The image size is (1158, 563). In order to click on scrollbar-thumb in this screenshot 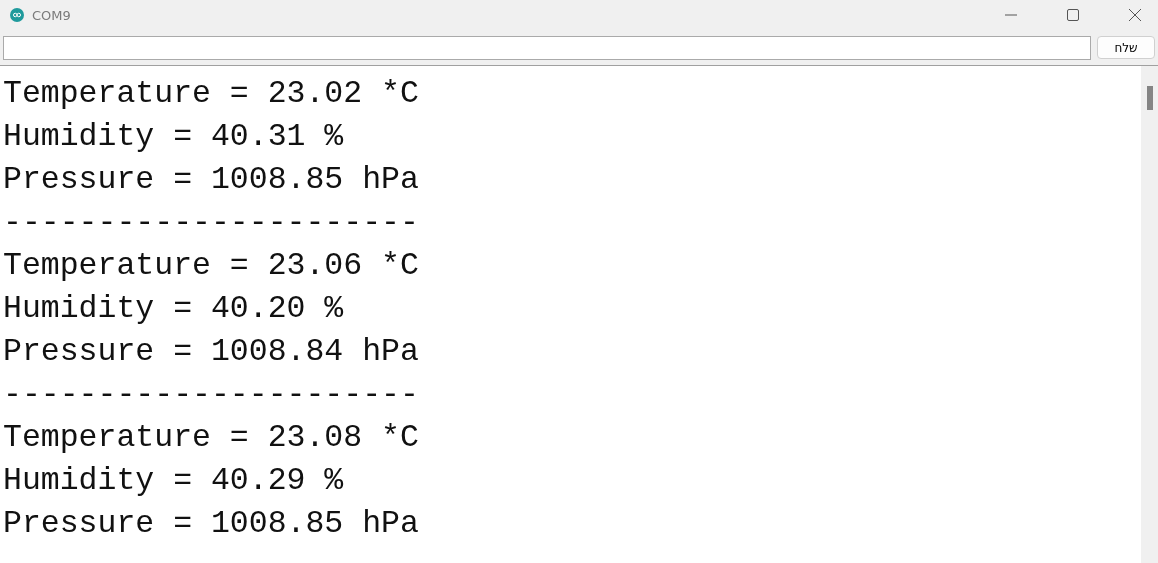, I will do `click(1149, 98)`.